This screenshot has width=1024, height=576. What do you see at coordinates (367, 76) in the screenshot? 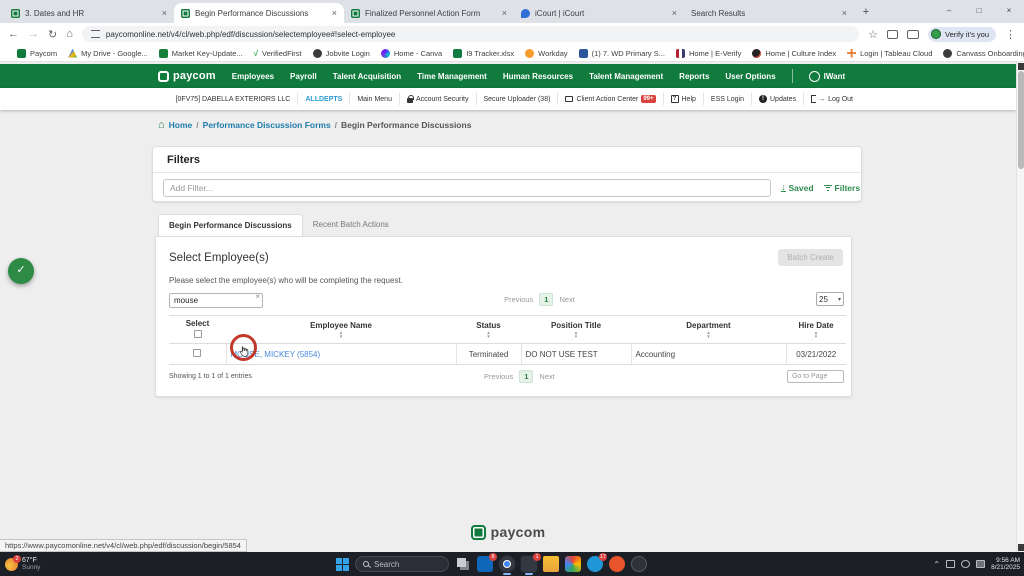
I see `nav-talent-acquisition: Talent Acquisition` at bounding box center [367, 76].